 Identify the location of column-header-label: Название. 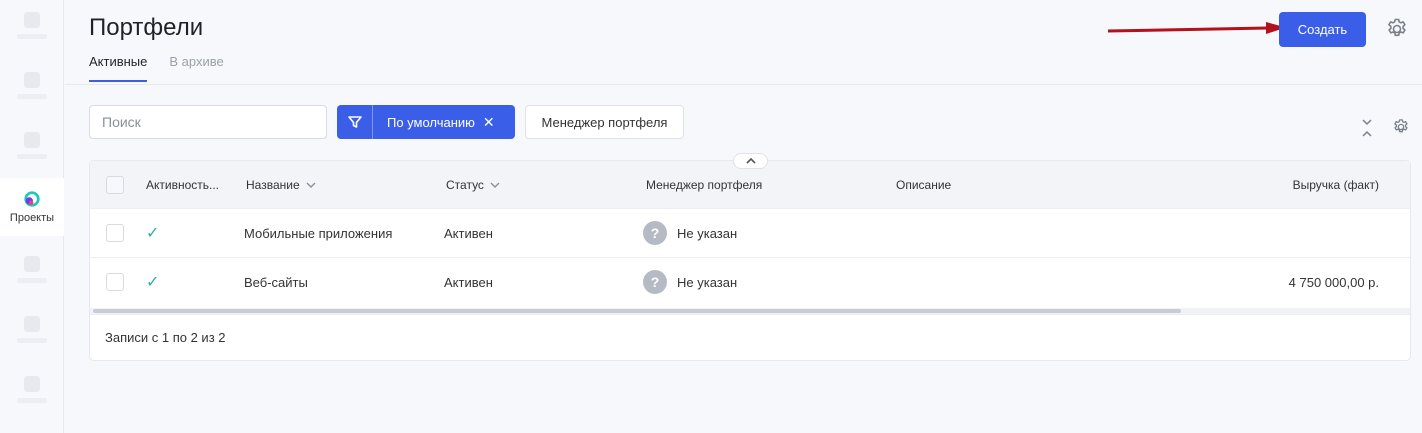
(273, 184).